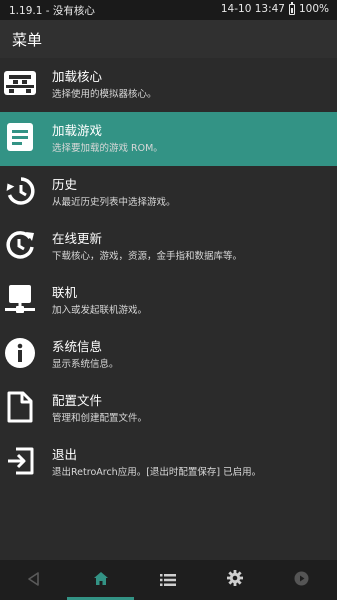 Image resolution: width=337 pixels, height=600 pixels. What do you see at coordinates (77, 346) in the screenshot?
I see `menu-item-label: 系统信息` at bounding box center [77, 346].